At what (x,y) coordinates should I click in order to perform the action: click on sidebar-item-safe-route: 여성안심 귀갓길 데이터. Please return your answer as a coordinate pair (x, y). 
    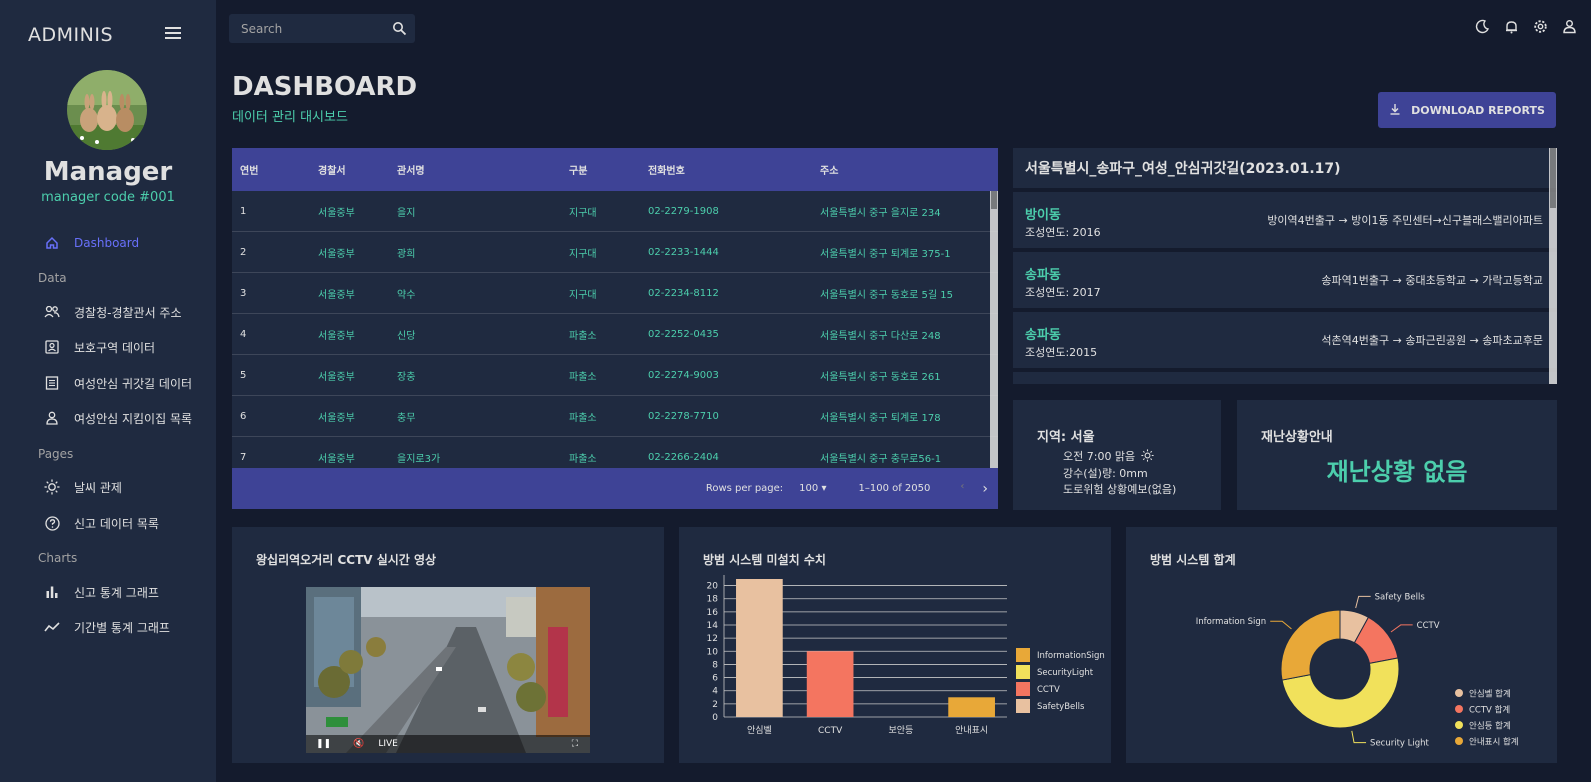
    Looking at the image, I should click on (118, 383).